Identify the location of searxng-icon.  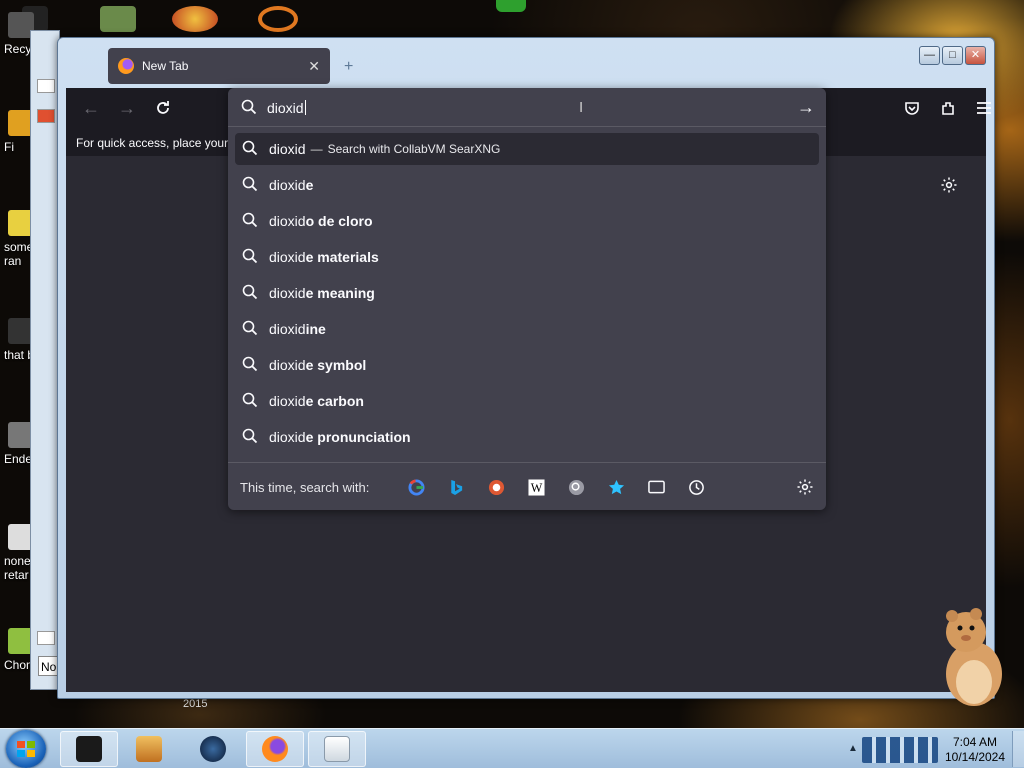
(576, 487).